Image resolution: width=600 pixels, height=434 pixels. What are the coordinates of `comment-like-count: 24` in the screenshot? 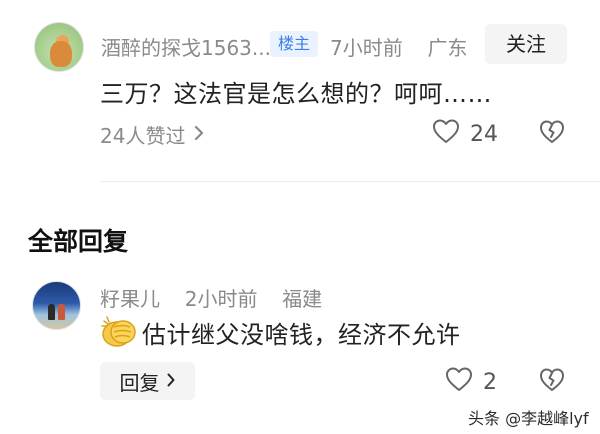 It's located at (484, 134).